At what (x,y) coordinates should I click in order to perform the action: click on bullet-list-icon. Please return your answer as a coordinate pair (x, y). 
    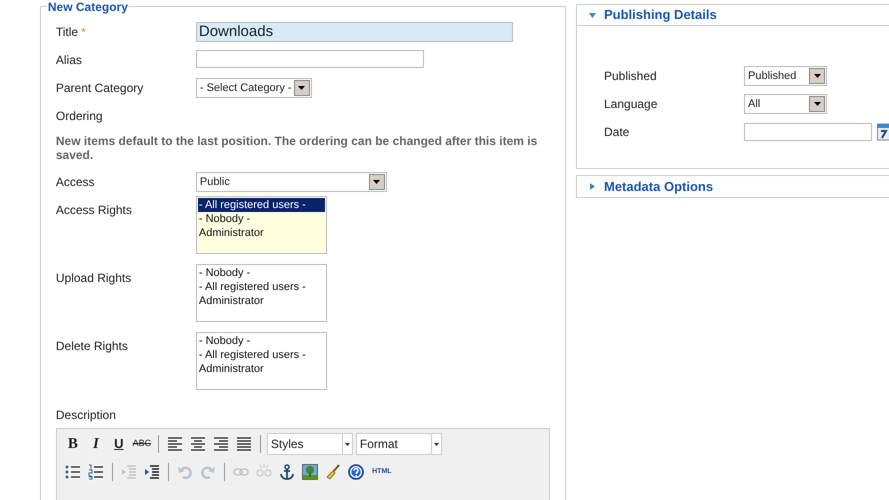
    Looking at the image, I should click on (72, 472).